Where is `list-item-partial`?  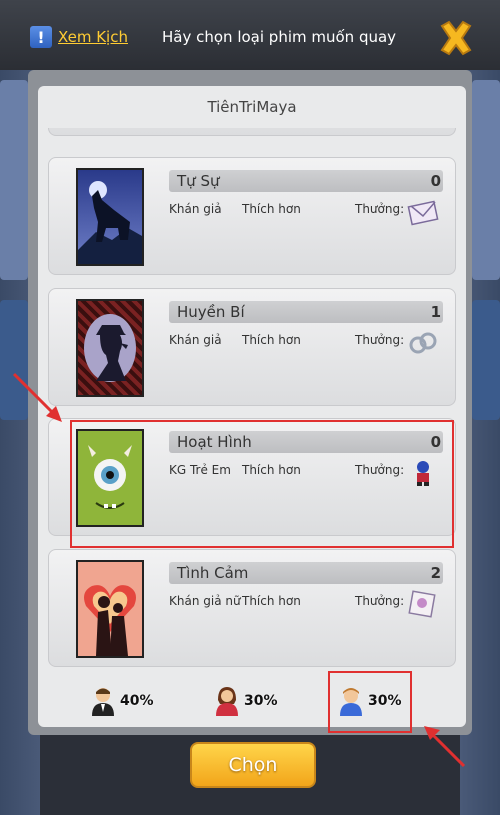 list-item-partial is located at coordinates (252, 132).